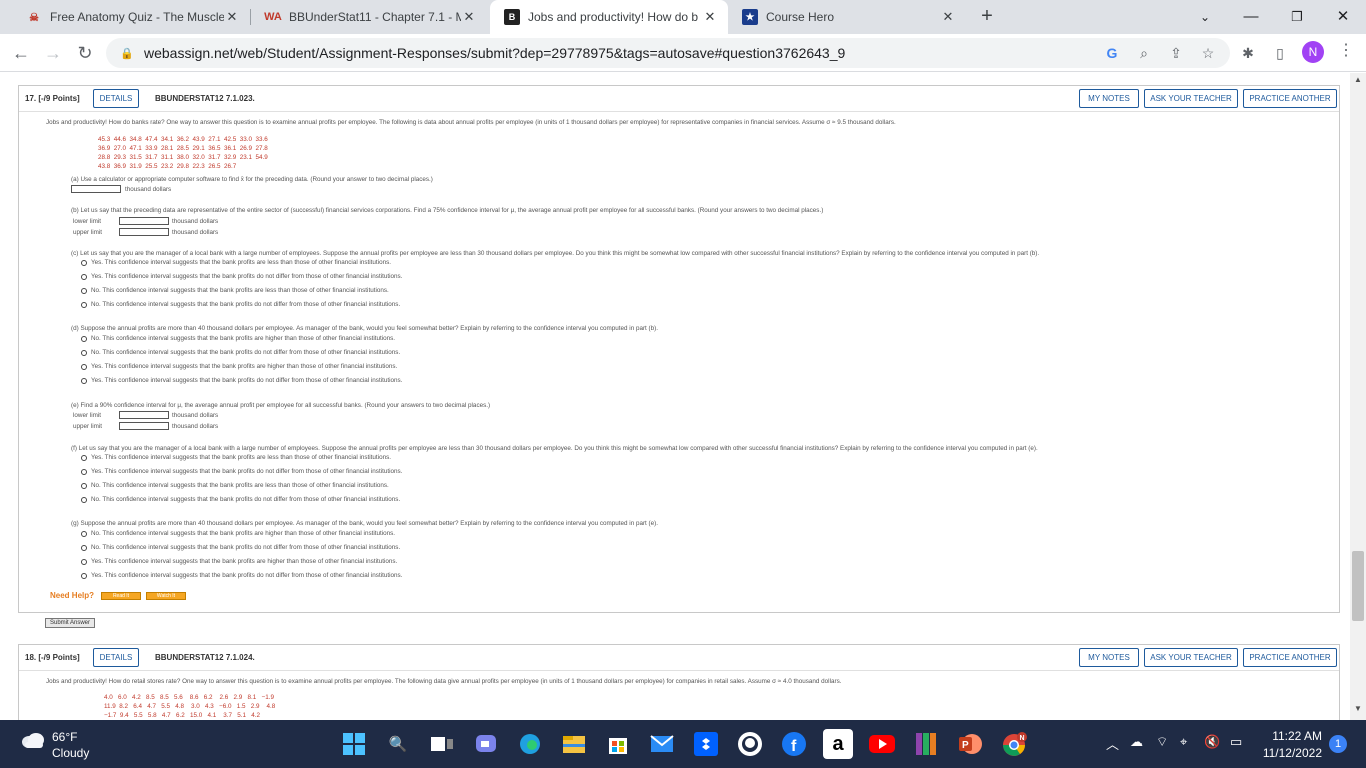  What do you see at coordinates (1251, 17) in the screenshot?
I see `minimize-icon: —` at bounding box center [1251, 17].